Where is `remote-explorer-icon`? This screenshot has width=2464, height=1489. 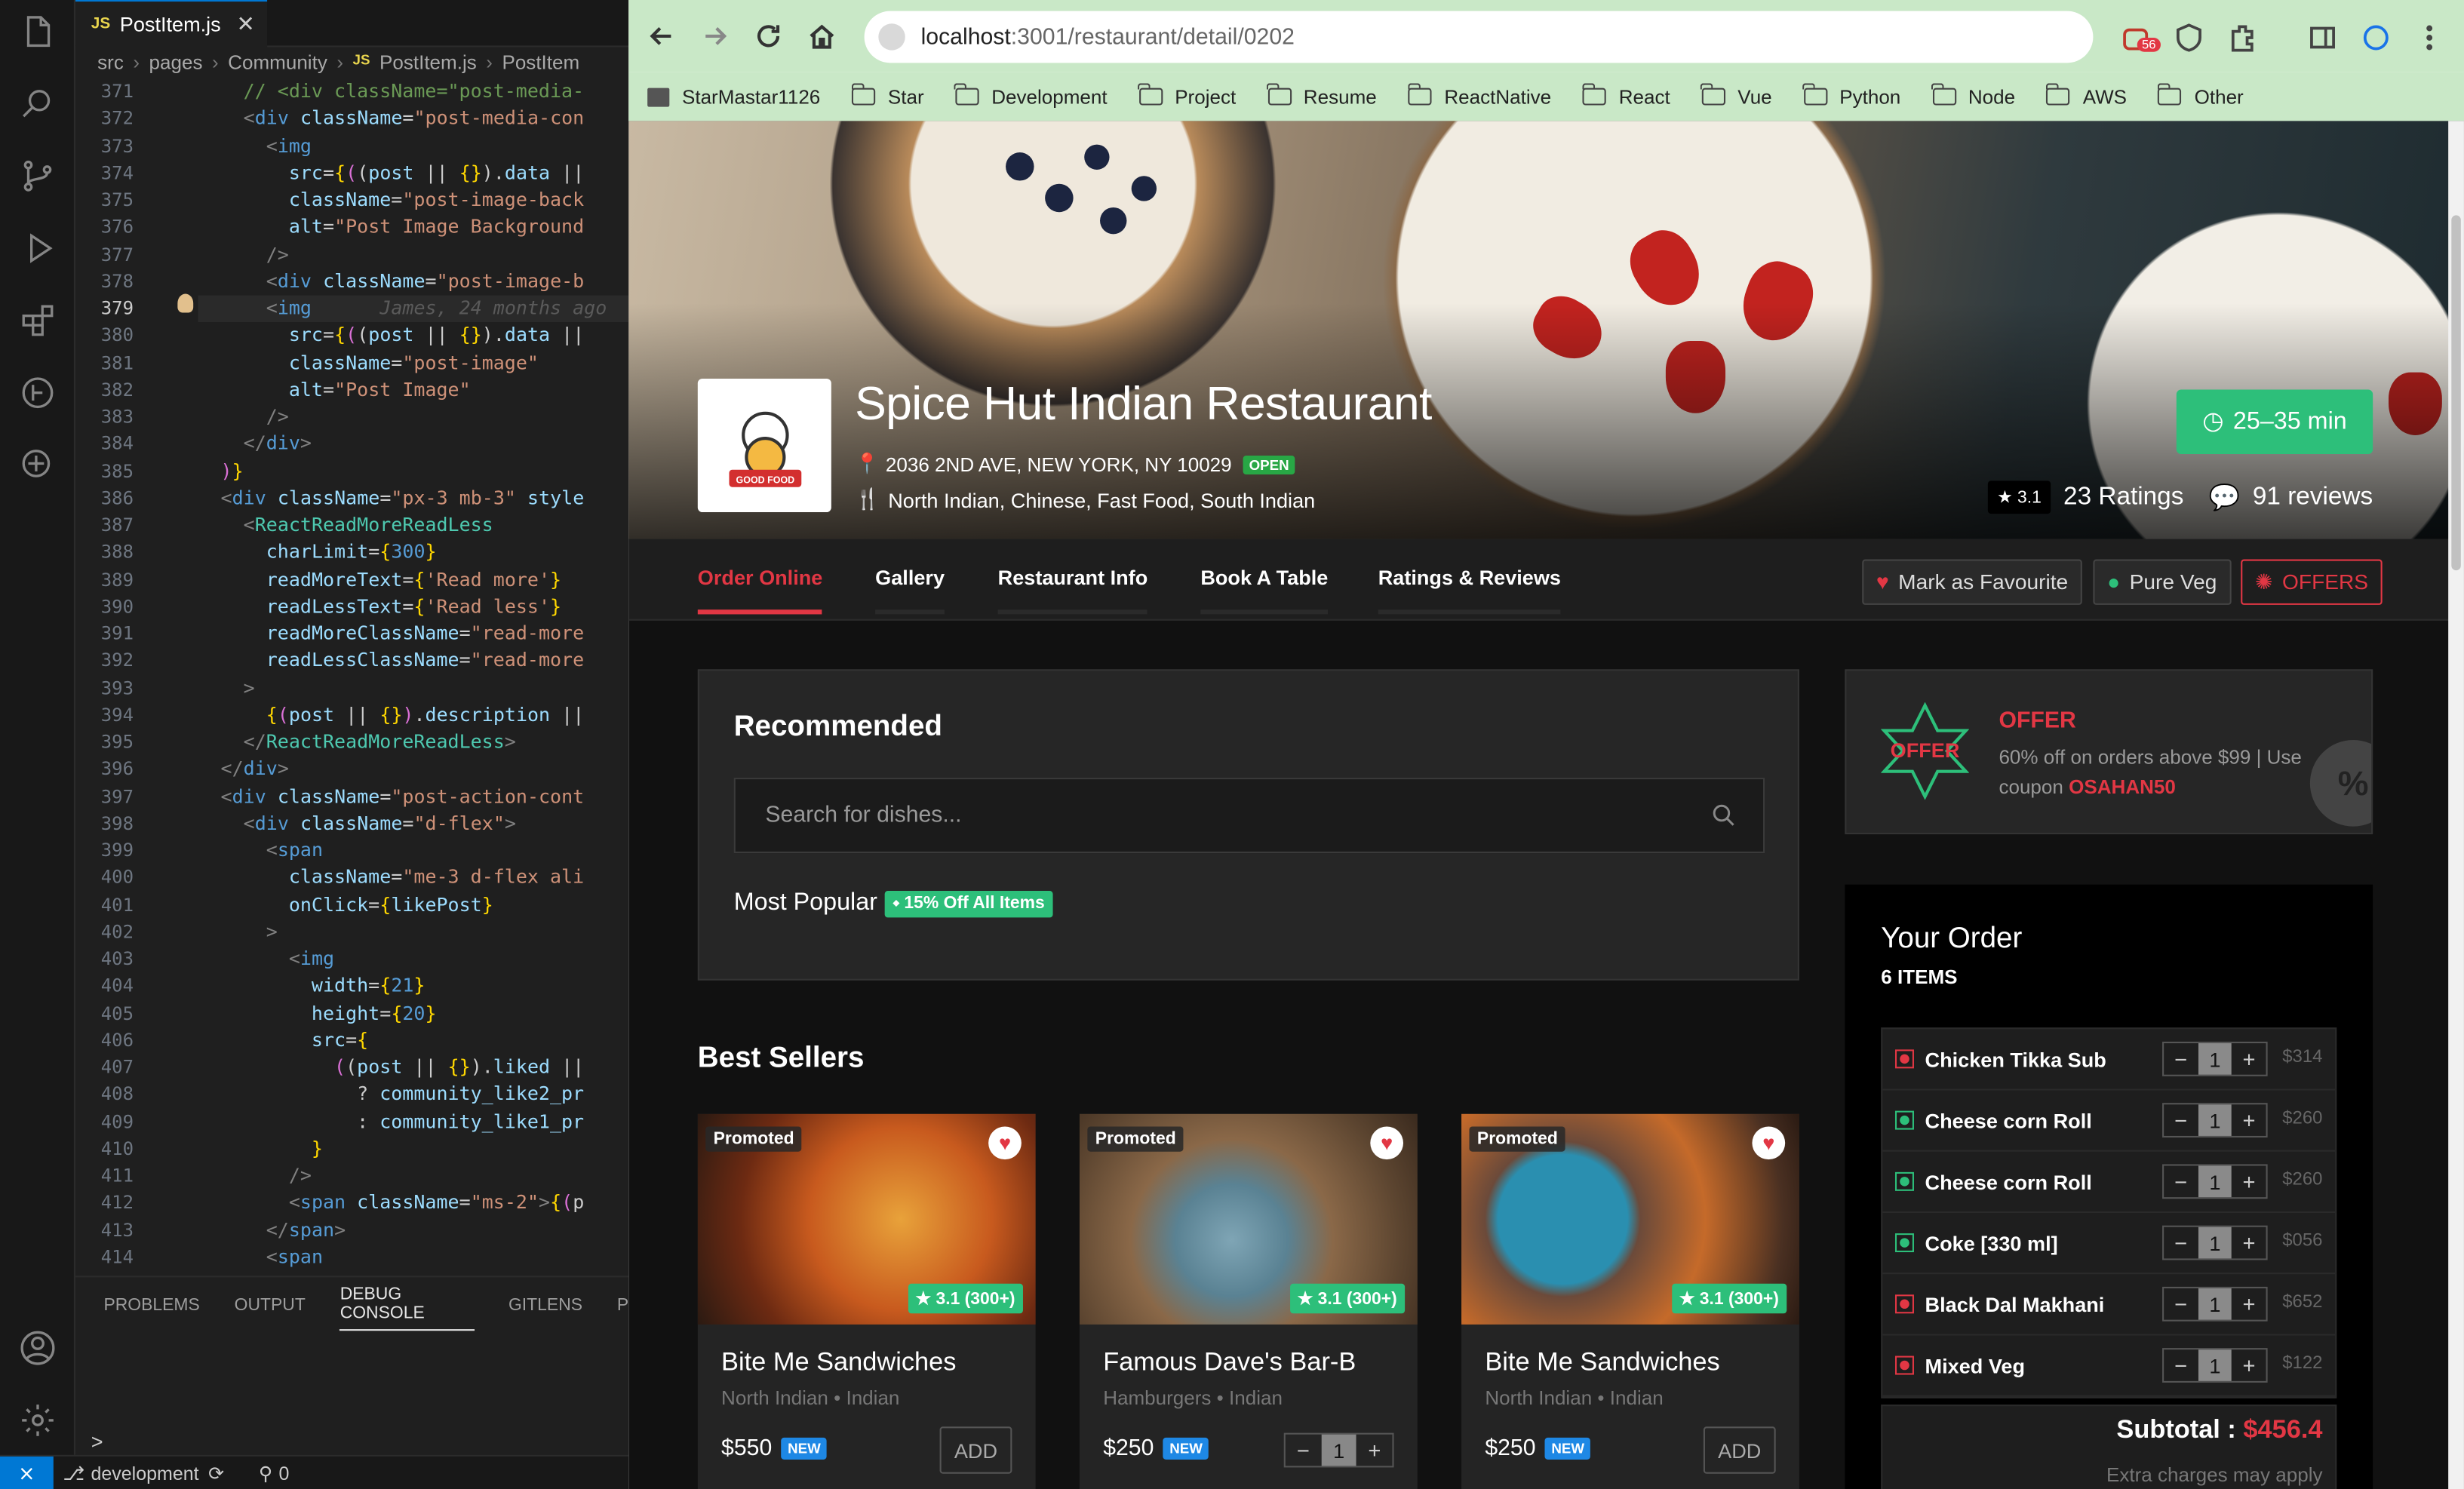
remote-explorer-icon is located at coordinates (38, 465).